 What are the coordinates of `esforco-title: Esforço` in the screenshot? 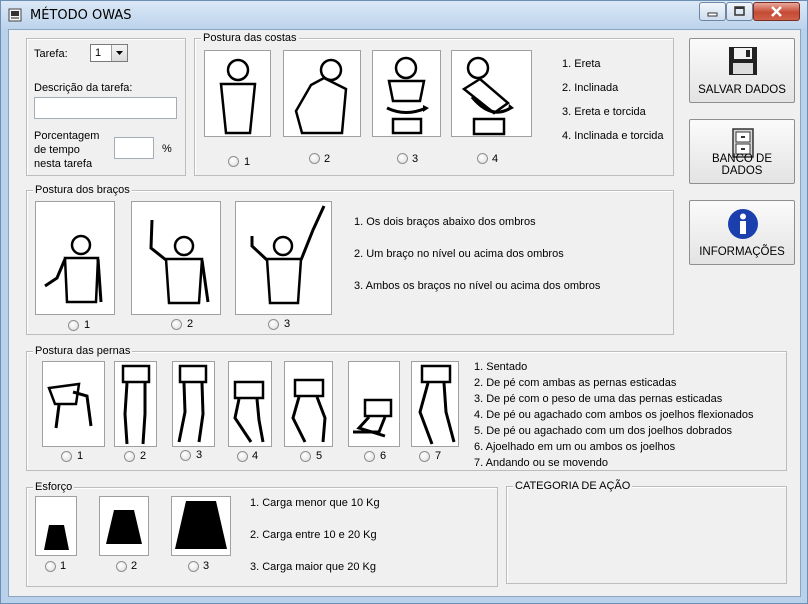 It's located at (54, 487).